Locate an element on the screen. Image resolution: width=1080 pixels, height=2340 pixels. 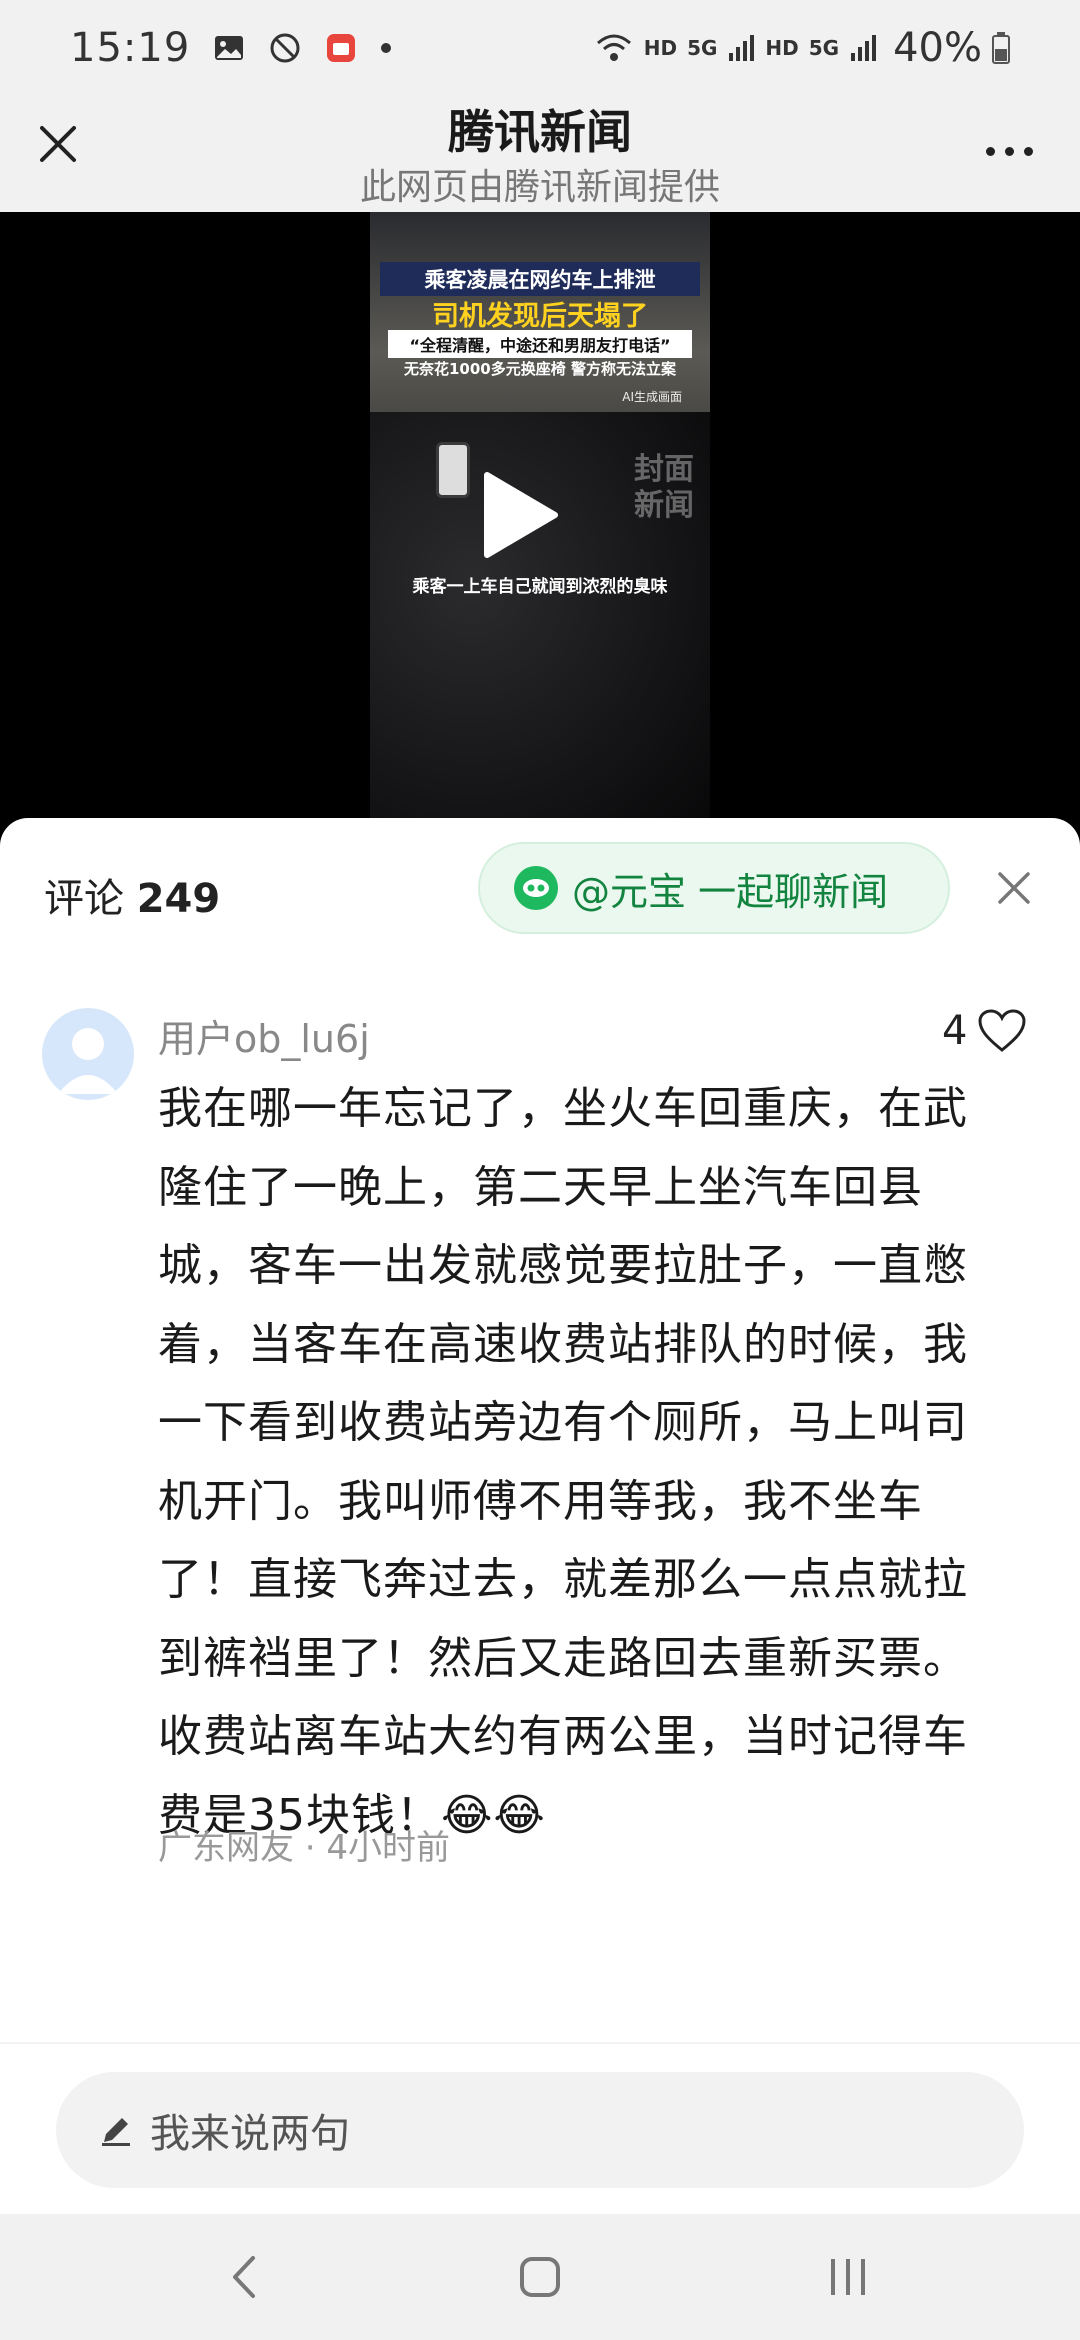
status-right: HD 5G HD 5G 40% is located at coordinates (802, 48).